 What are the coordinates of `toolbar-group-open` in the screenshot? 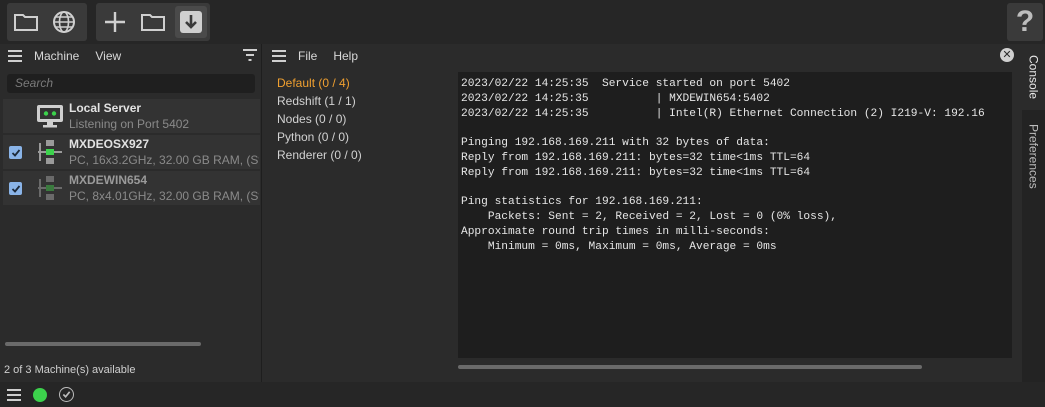 It's located at (47, 22).